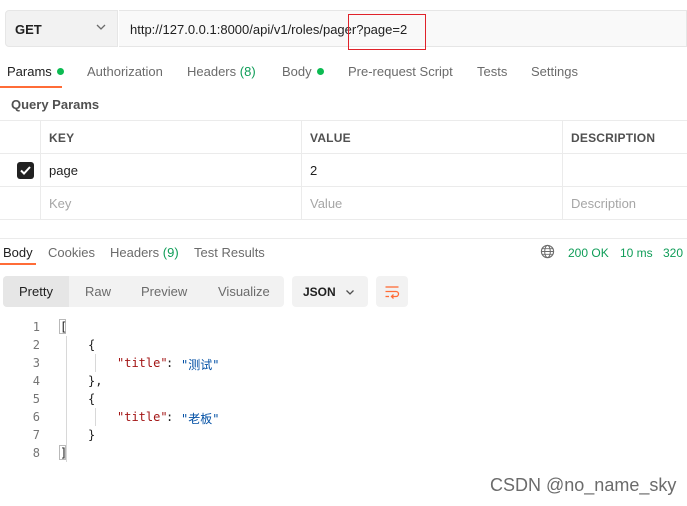  Describe the element at coordinates (95, 381) in the screenshot. I see `code-text: },` at that location.